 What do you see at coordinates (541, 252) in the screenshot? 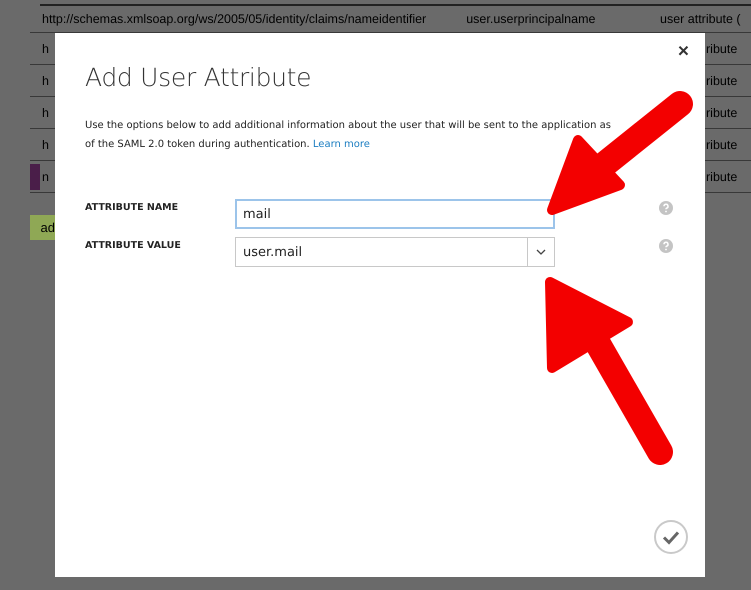
I see `chevron-down-icon` at bounding box center [541, 252].